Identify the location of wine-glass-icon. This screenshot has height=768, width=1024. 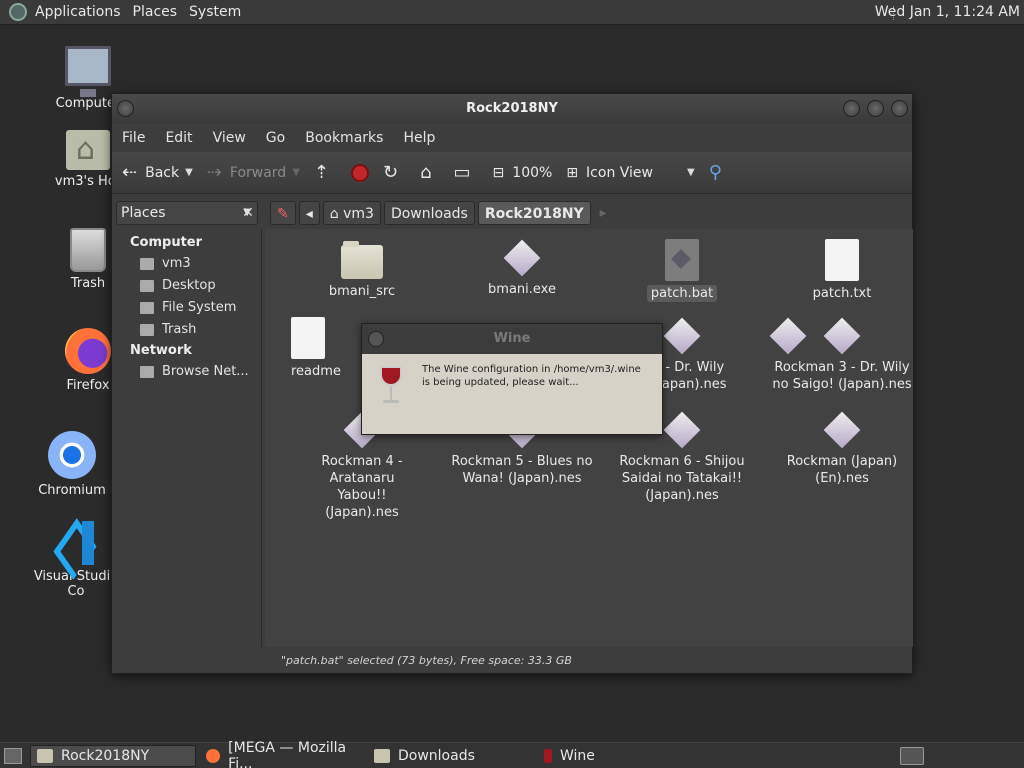
(548, 755).